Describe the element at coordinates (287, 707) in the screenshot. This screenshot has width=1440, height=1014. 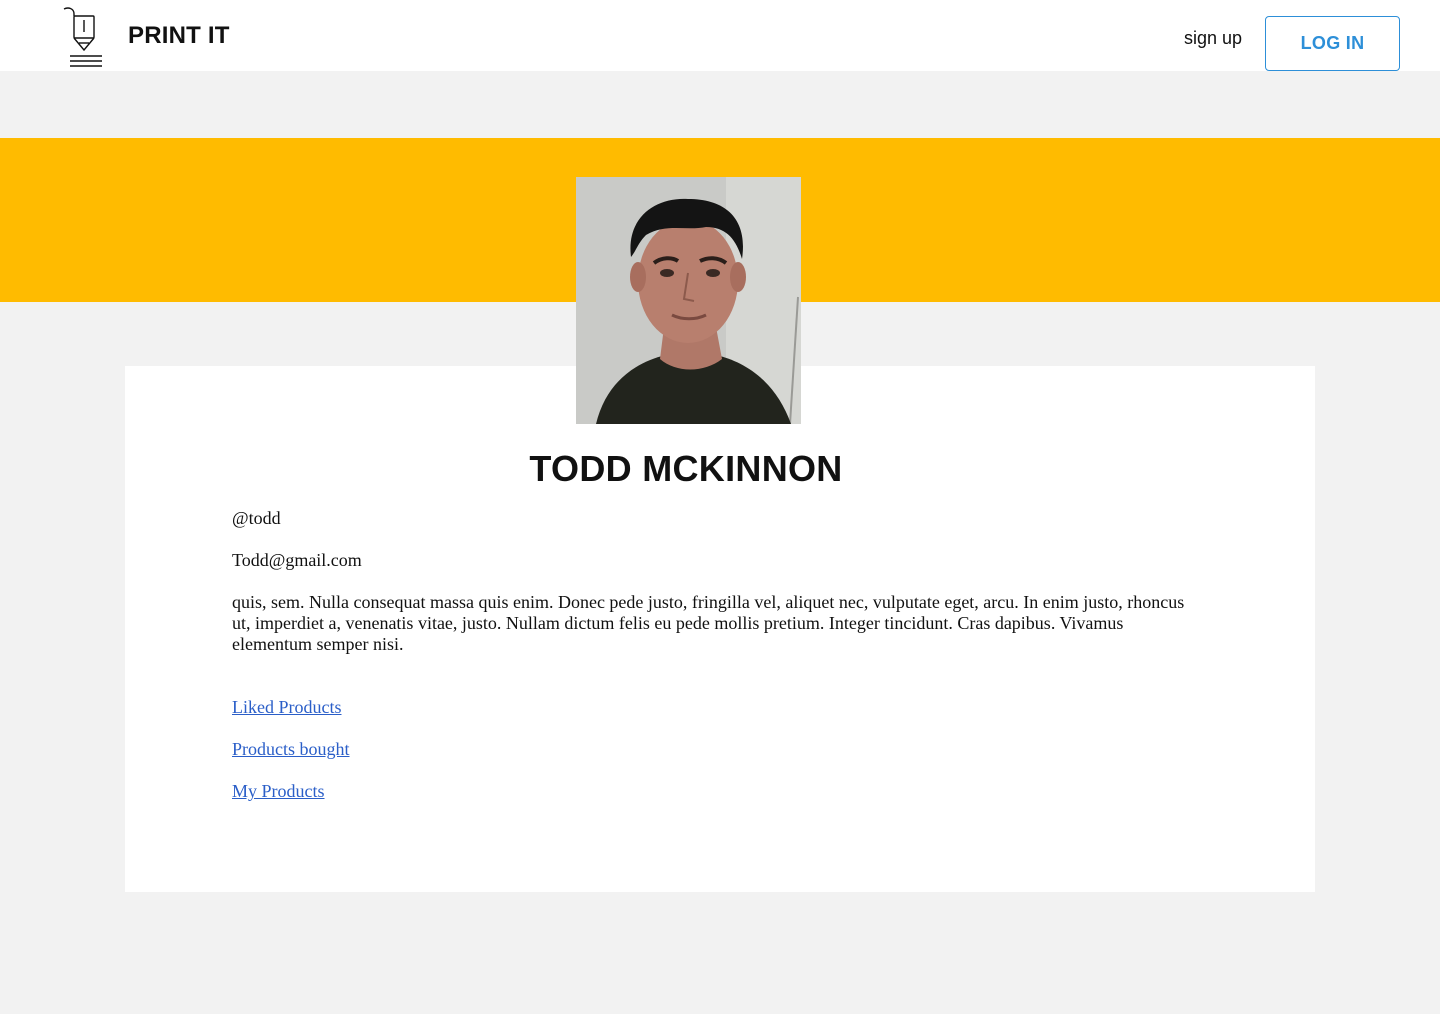
I see `liked-products-link: Liked Products` at that location.